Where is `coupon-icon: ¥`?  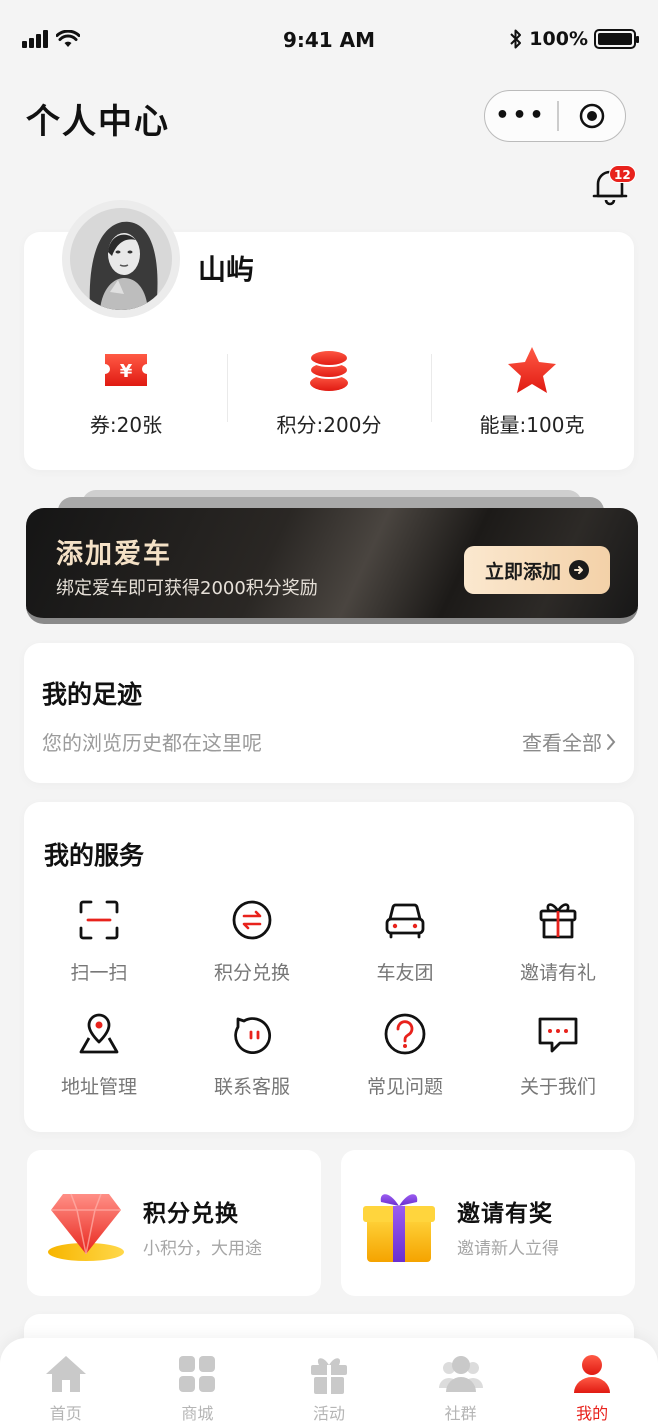 coupon-icon: ¥ is located at coordinates (126, 370).